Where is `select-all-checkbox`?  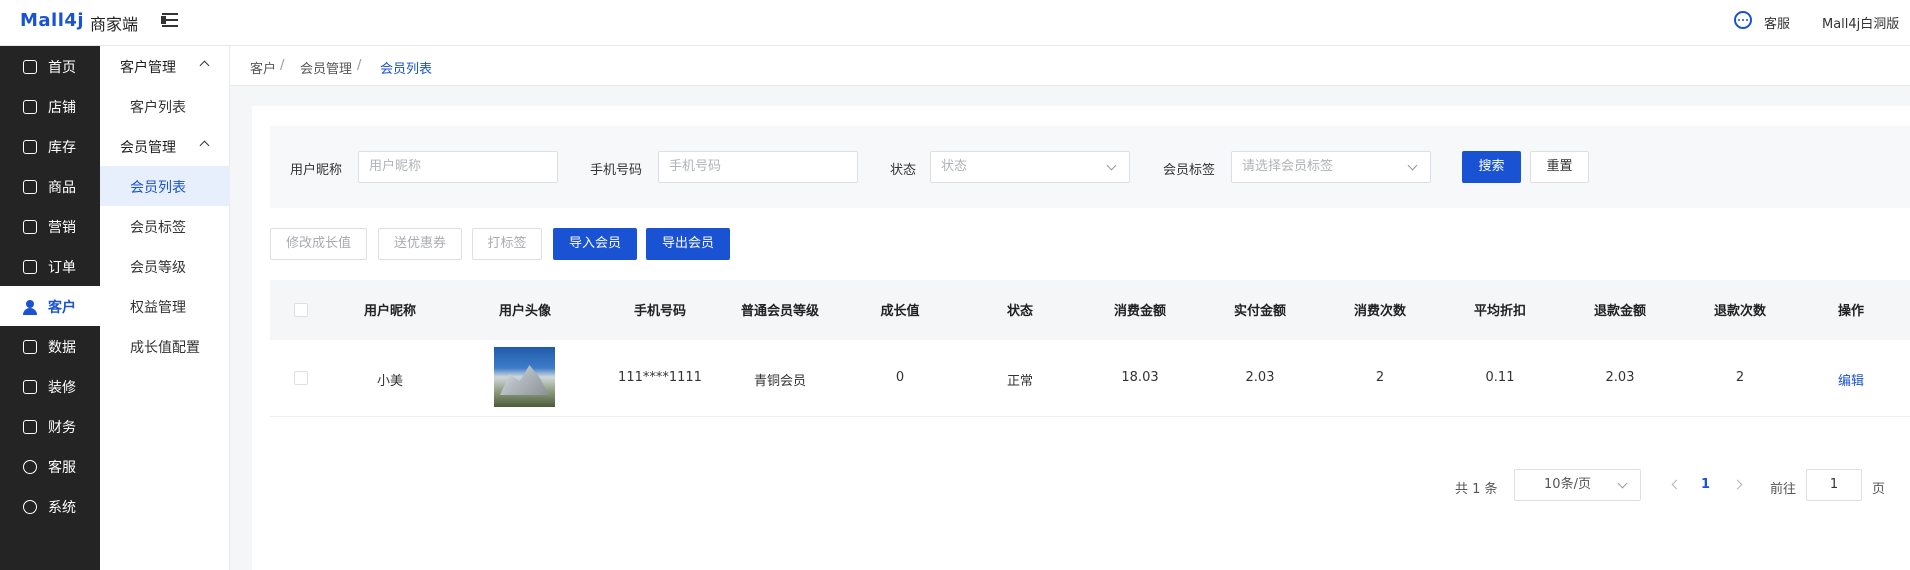 select-all-checkbox is located at coordinates (301, 310).